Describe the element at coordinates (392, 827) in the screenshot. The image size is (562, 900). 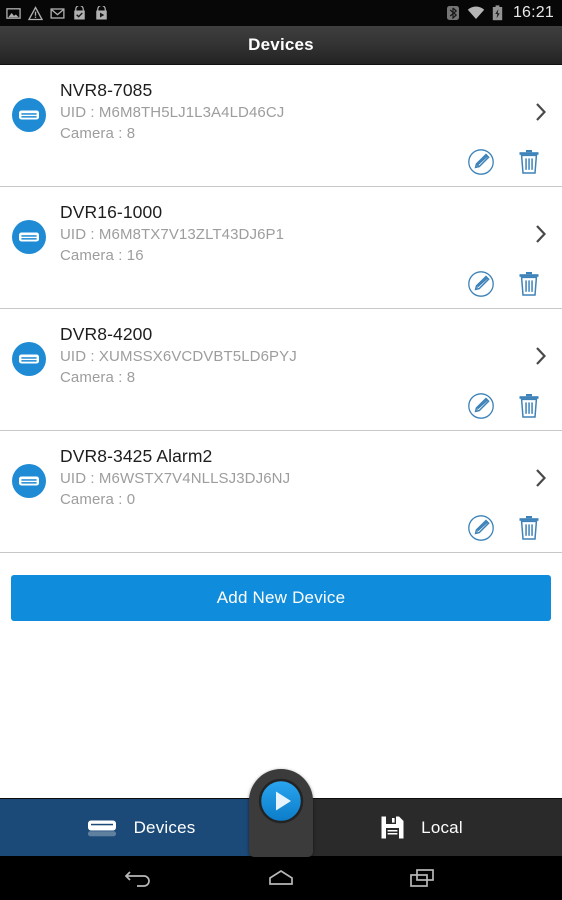
I see `save-floppy-icon` at that location.